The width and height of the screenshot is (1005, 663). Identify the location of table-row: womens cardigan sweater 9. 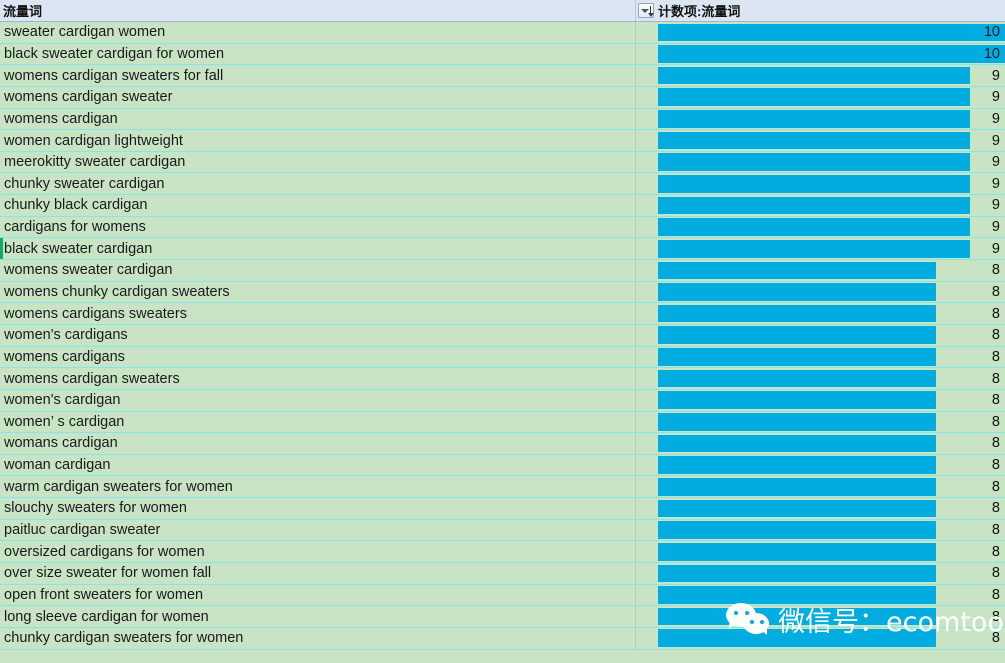
(502, 97).